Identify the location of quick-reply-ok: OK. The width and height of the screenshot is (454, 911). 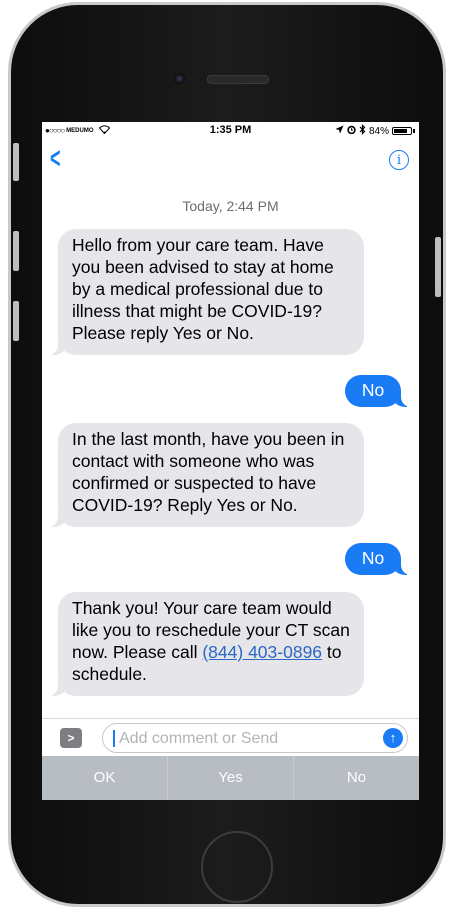
(105, 778).